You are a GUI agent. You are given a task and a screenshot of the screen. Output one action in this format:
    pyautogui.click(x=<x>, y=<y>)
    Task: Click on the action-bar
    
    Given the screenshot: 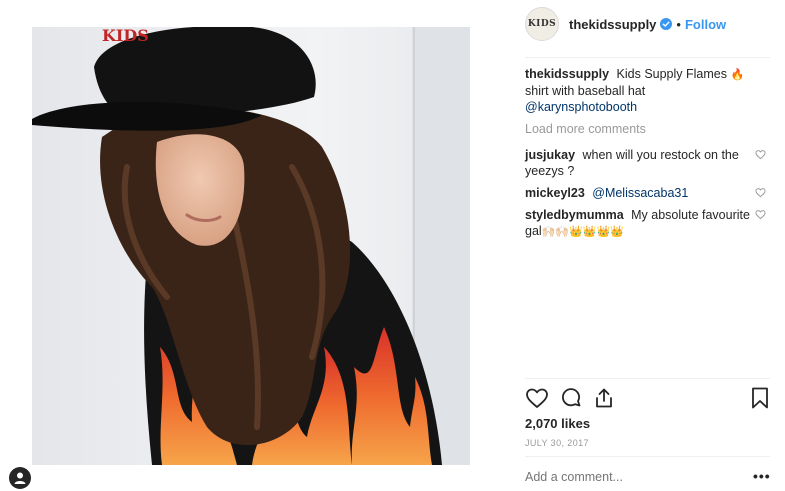 What is the action you would take?
    pyautogui.click(x=647, y=399)
    